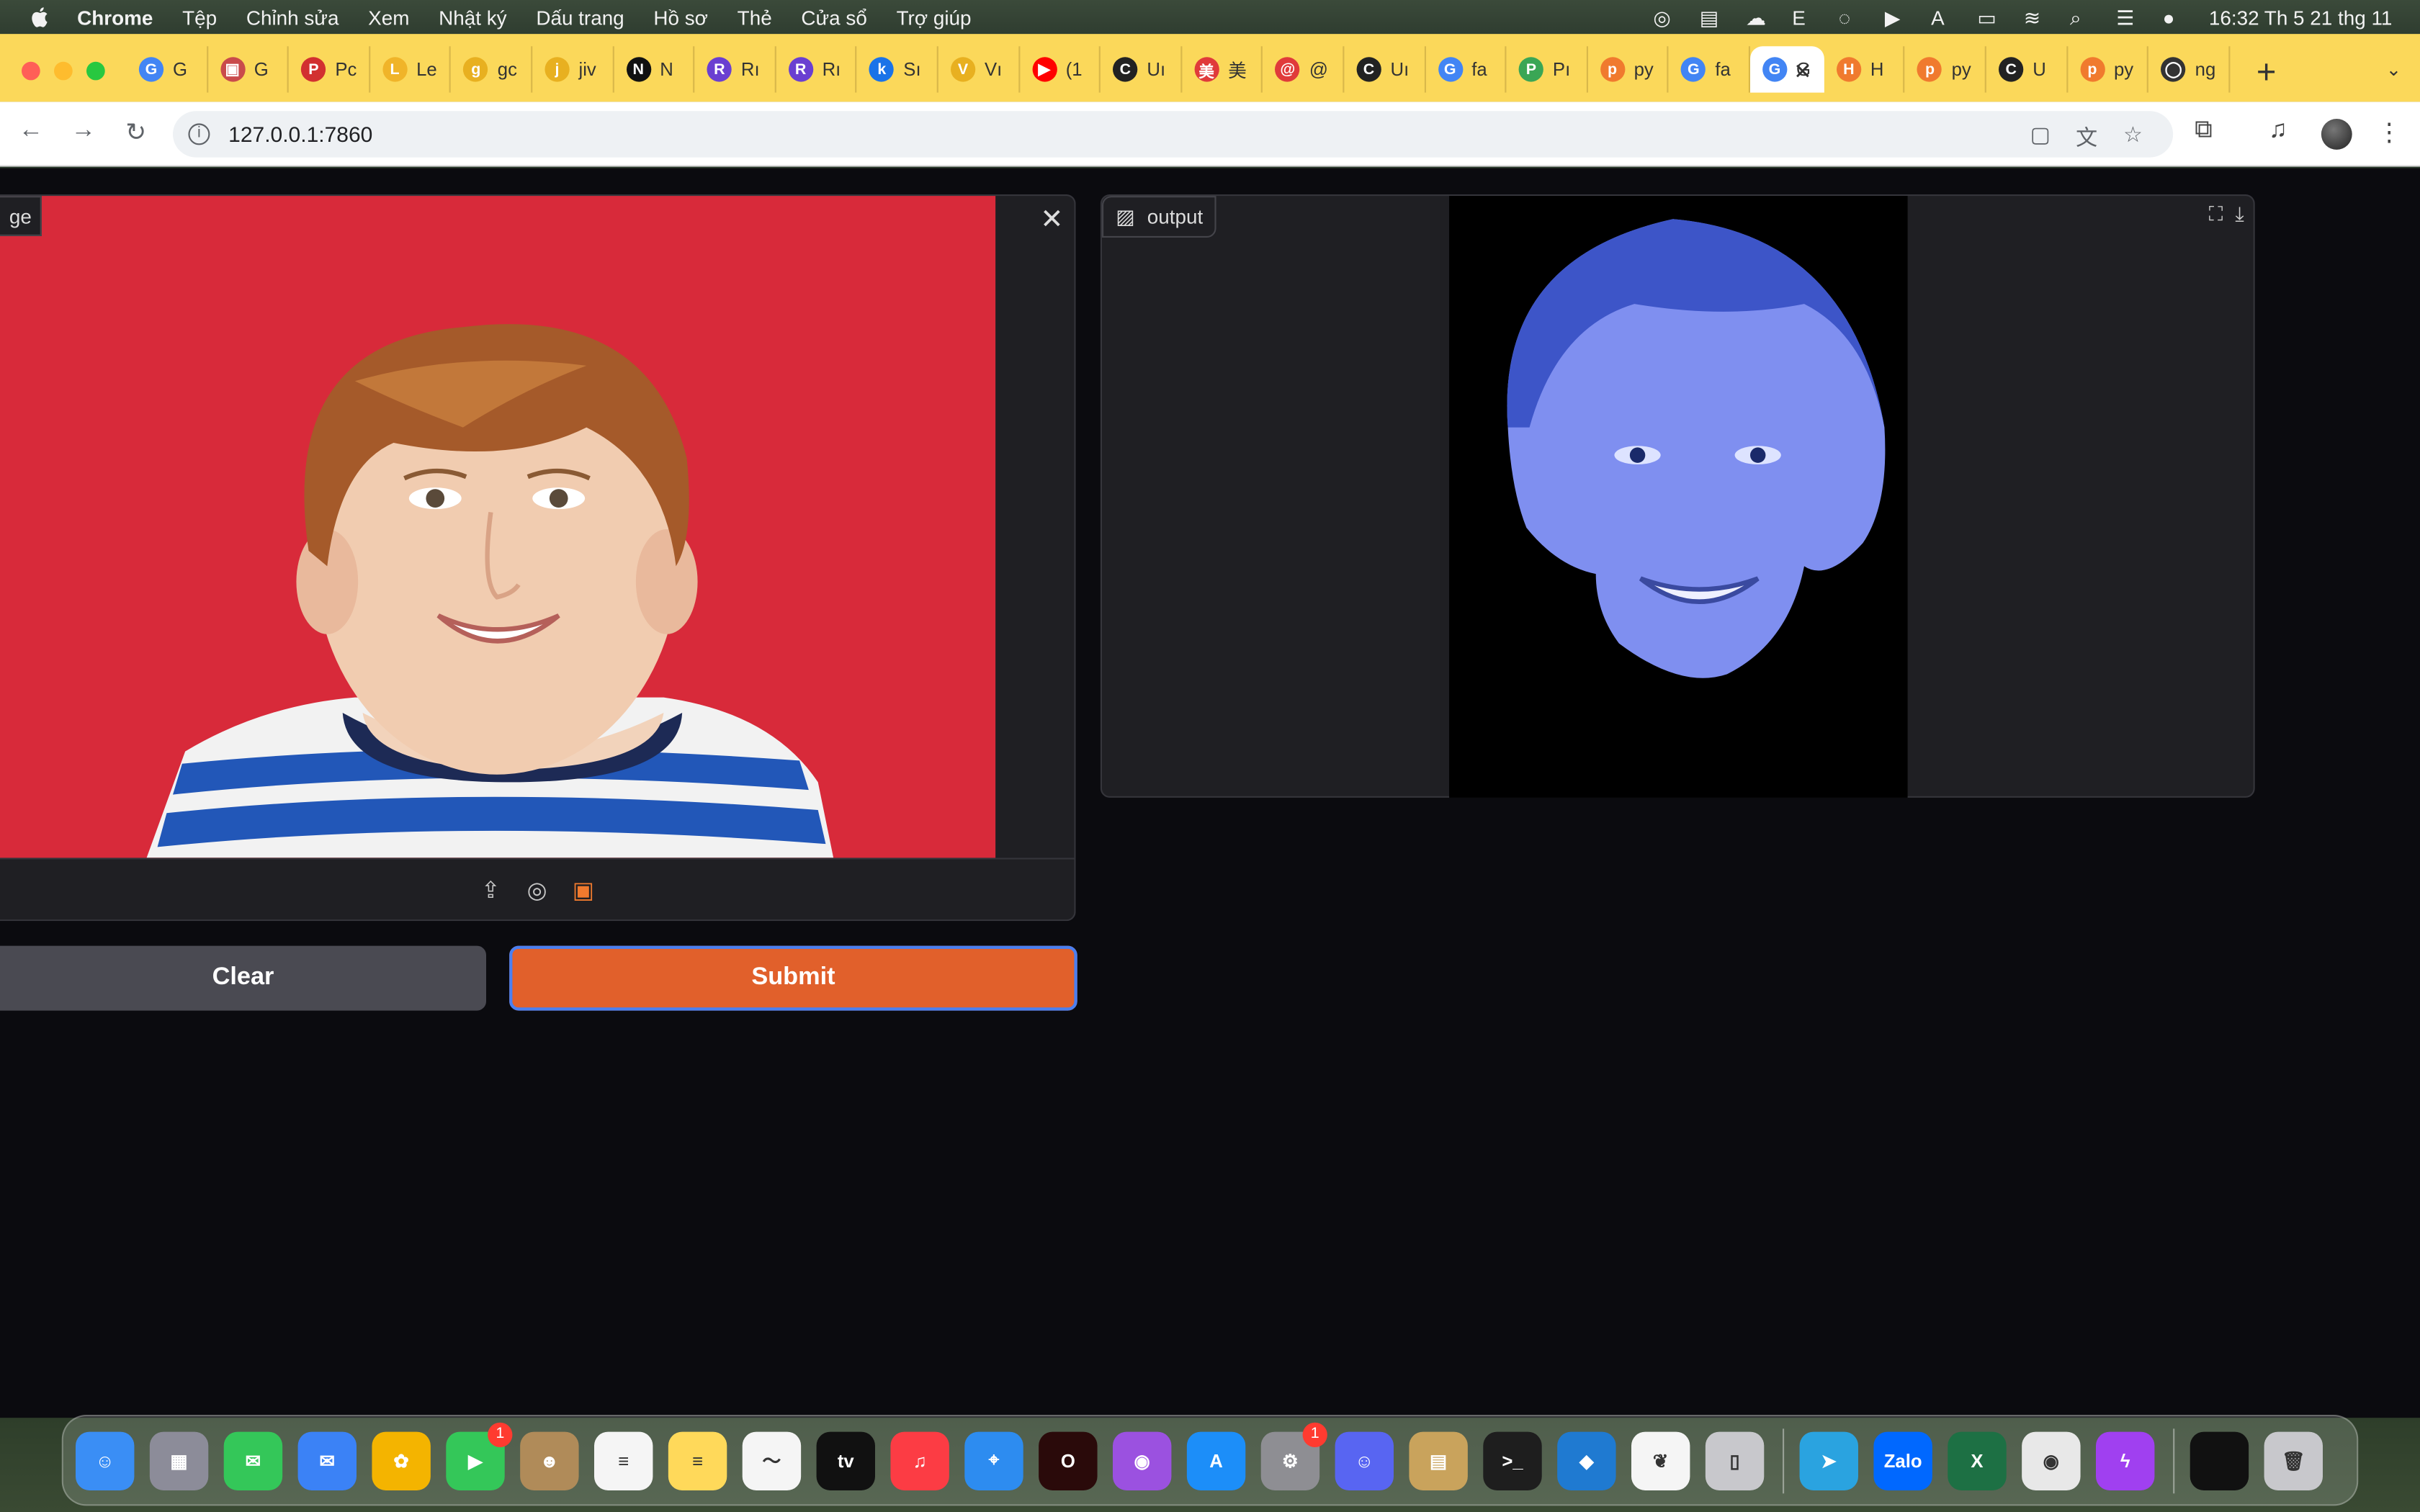 Image resolution: width=2420 pixels, height=1512 pixels. Describe the element at coordinates (993, 1460) in the screenshot. I see `dock-app-safari: ⌖` at that location.